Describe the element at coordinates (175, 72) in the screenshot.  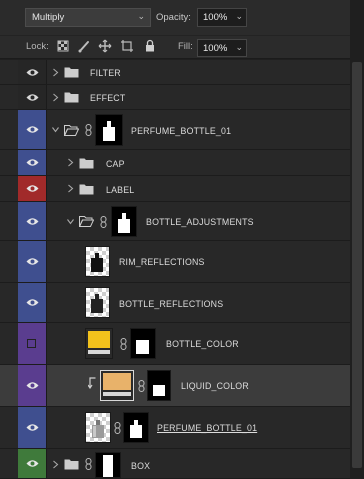
I see `layer-row-filter: FILTER` at that location.